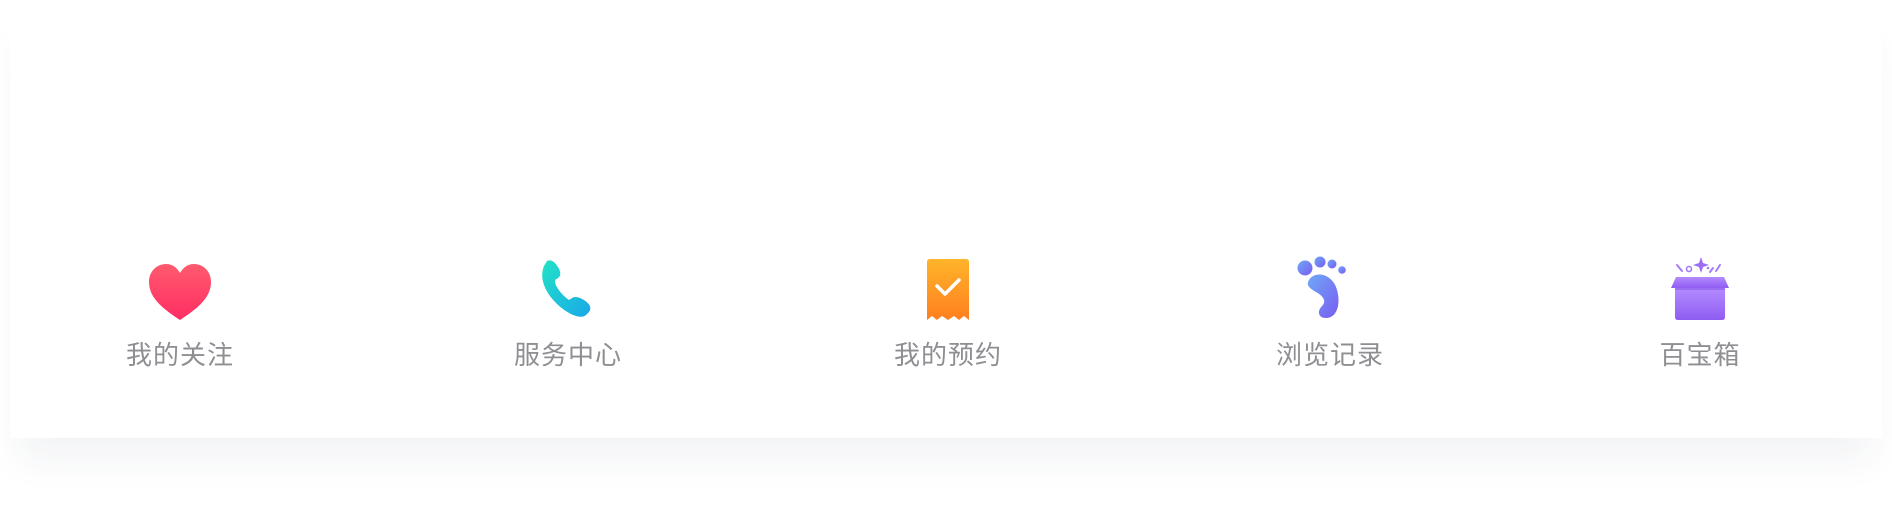  What do you see at coordinates (1330, 291) in the screenshot?
I see `footprint-icon` at bounding box center [1330, 291].